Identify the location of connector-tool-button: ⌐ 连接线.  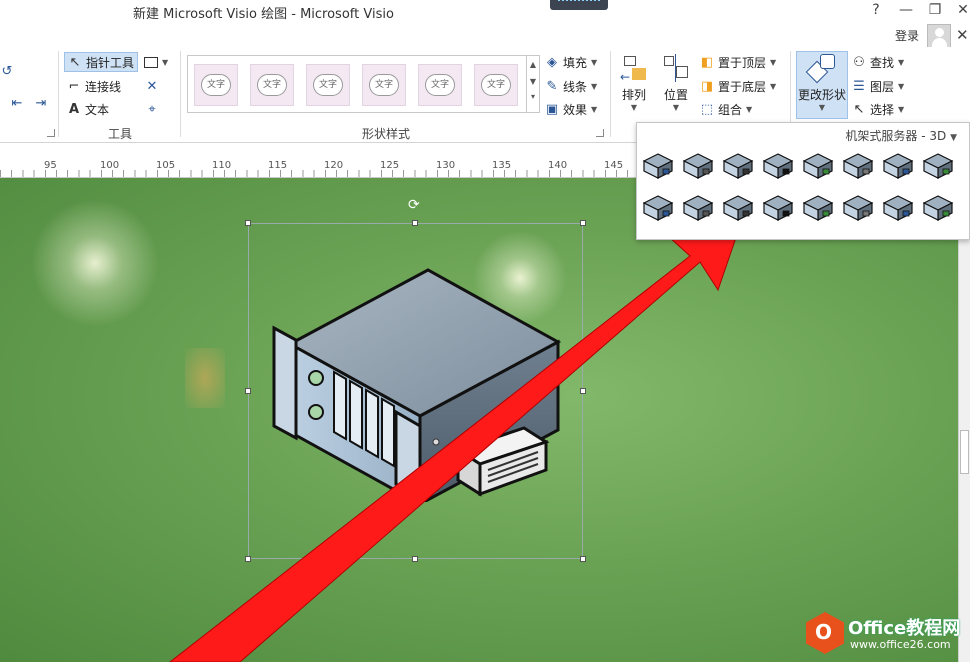
(94, 86).